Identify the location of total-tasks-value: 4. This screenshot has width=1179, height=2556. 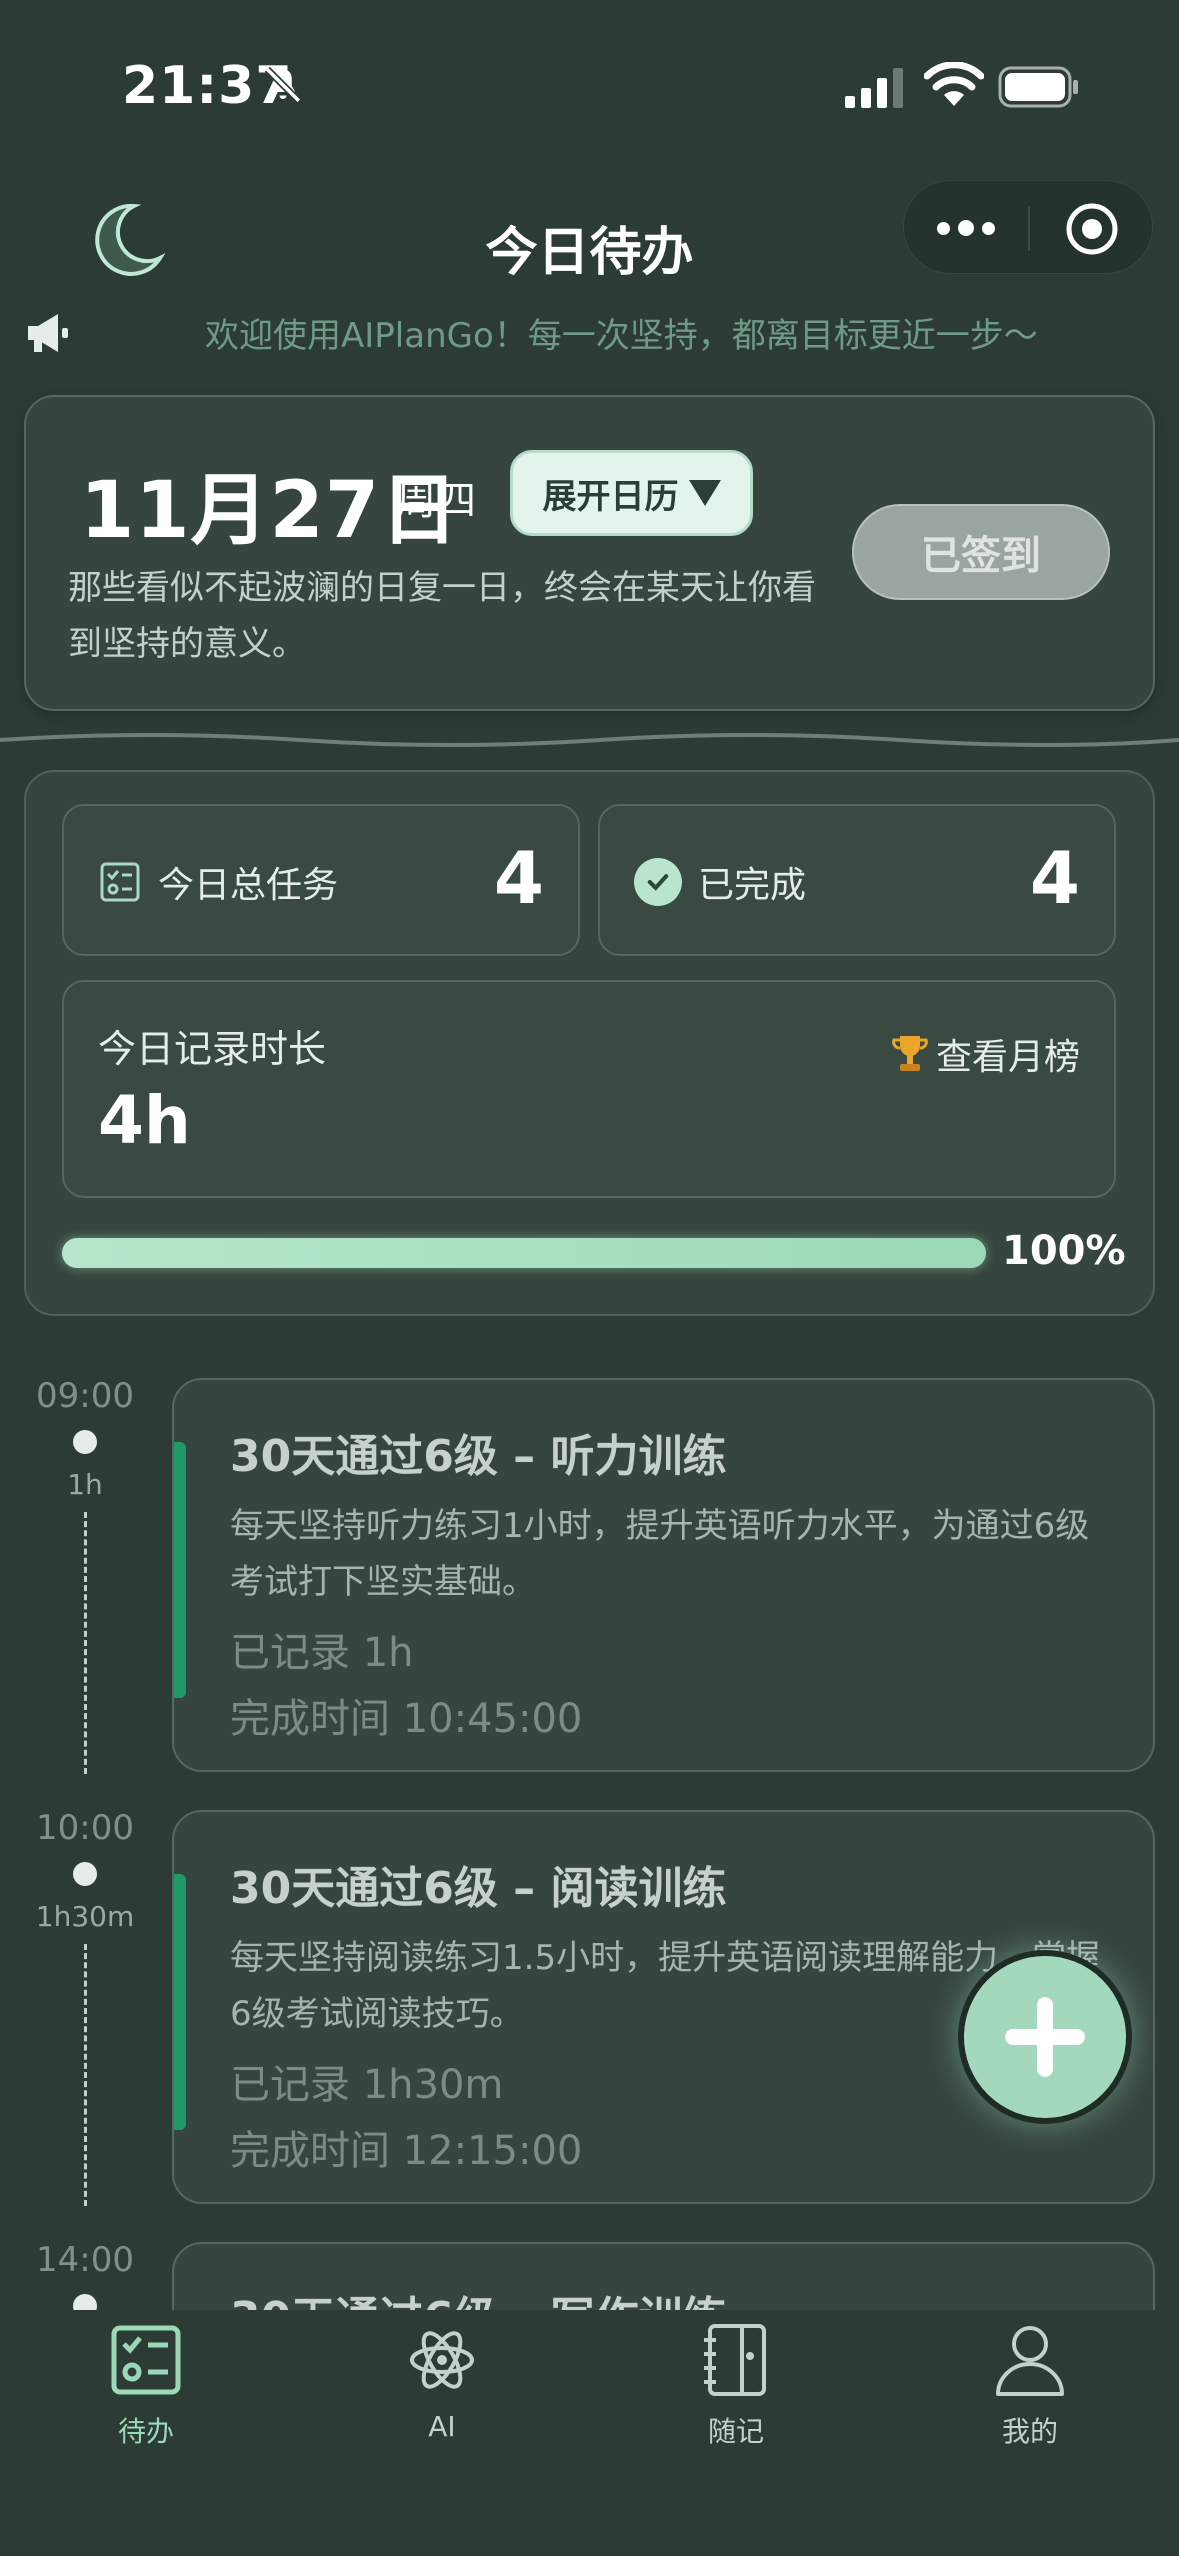
(518, 878).